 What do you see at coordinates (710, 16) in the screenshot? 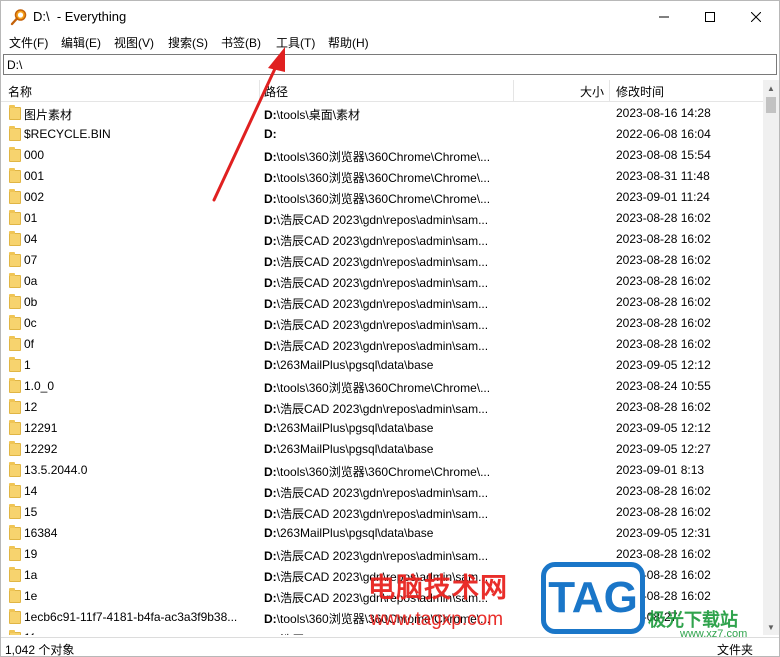
I see `maximize-button` at bounding box center [710, 16].